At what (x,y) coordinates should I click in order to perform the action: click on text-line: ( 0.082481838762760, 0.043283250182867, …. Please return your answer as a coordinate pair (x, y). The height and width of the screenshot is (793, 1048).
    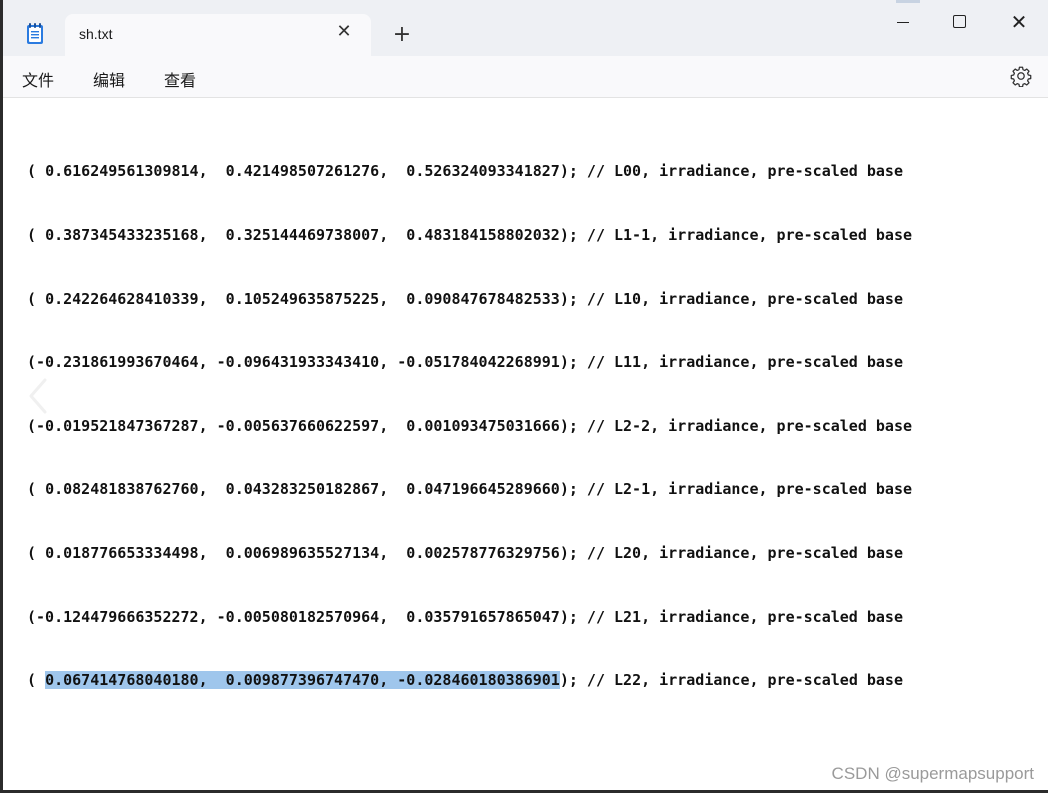
    Looking at the image, I should click on (469, 489).